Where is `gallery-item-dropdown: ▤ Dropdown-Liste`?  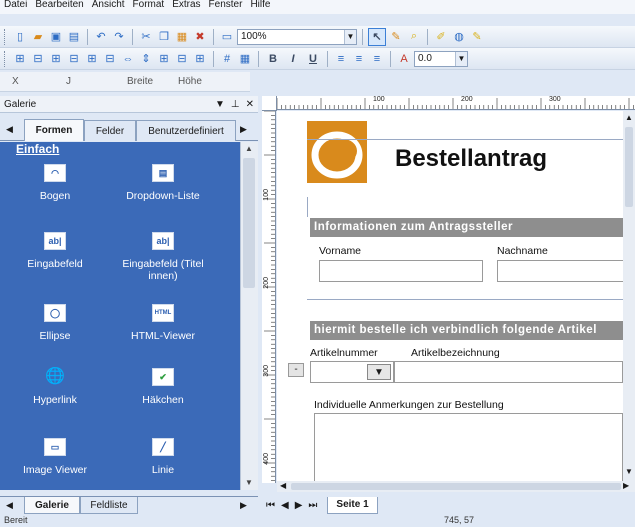
gallery-item-dropdown: ▤ Dropdown-Liste is located at coordinates (163, 183).